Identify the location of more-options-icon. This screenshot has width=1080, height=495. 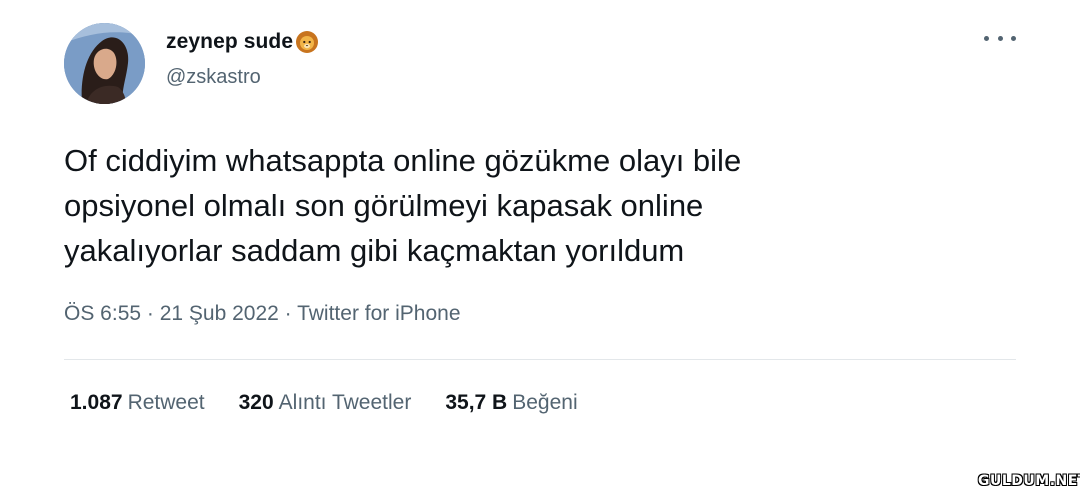
(1000, 38).